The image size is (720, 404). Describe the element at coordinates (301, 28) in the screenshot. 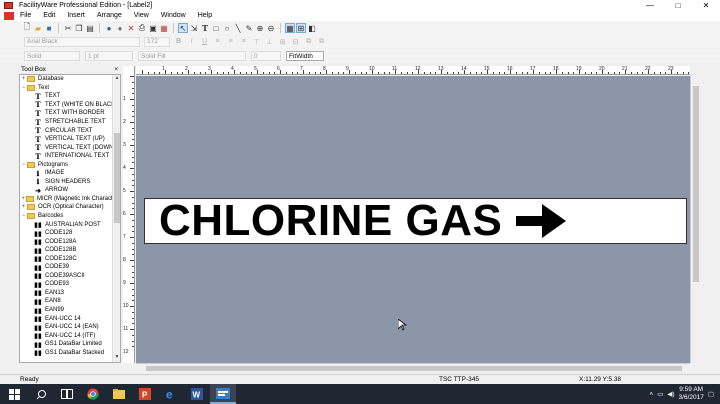

I see `snap-icon: ⊞` at that location.